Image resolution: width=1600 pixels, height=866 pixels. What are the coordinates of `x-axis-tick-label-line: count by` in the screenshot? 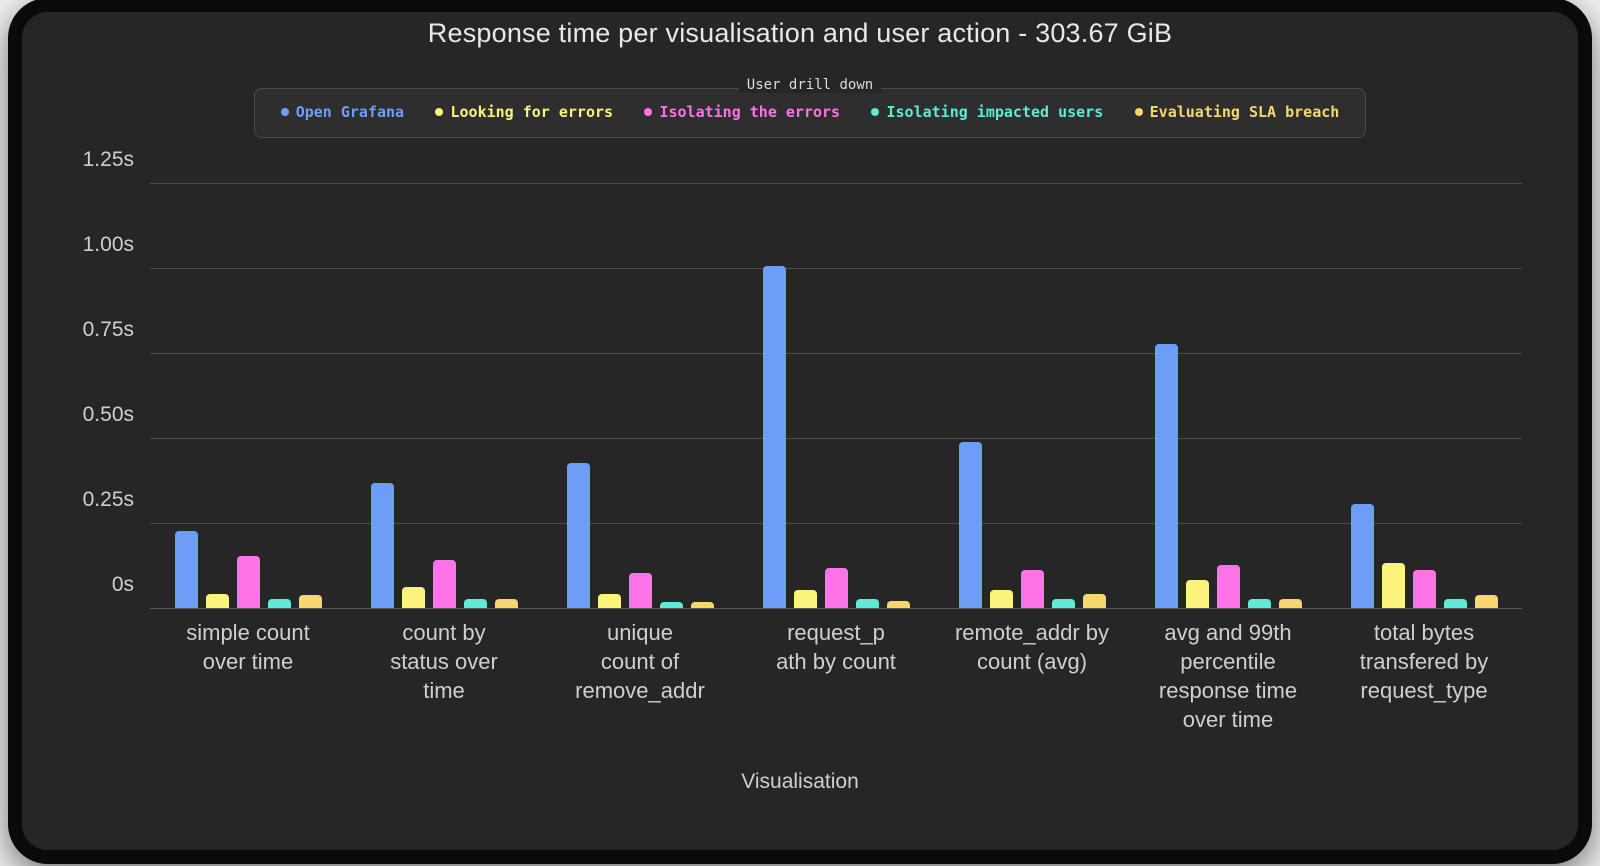 It's located at (444, 632).